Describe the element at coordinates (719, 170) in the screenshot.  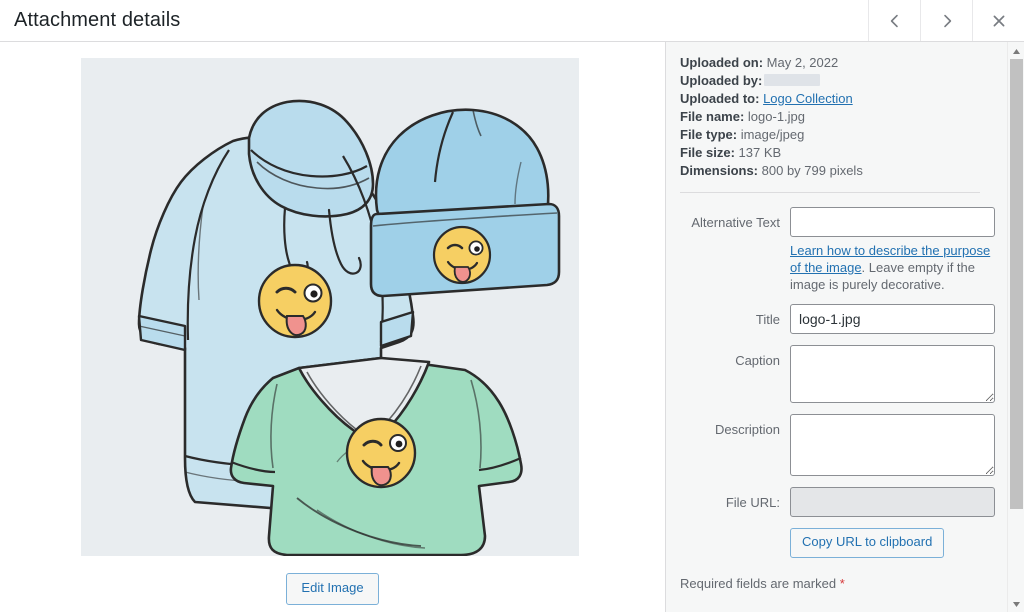
I see `meta-dimensions-label: Dimensions:` at that location.